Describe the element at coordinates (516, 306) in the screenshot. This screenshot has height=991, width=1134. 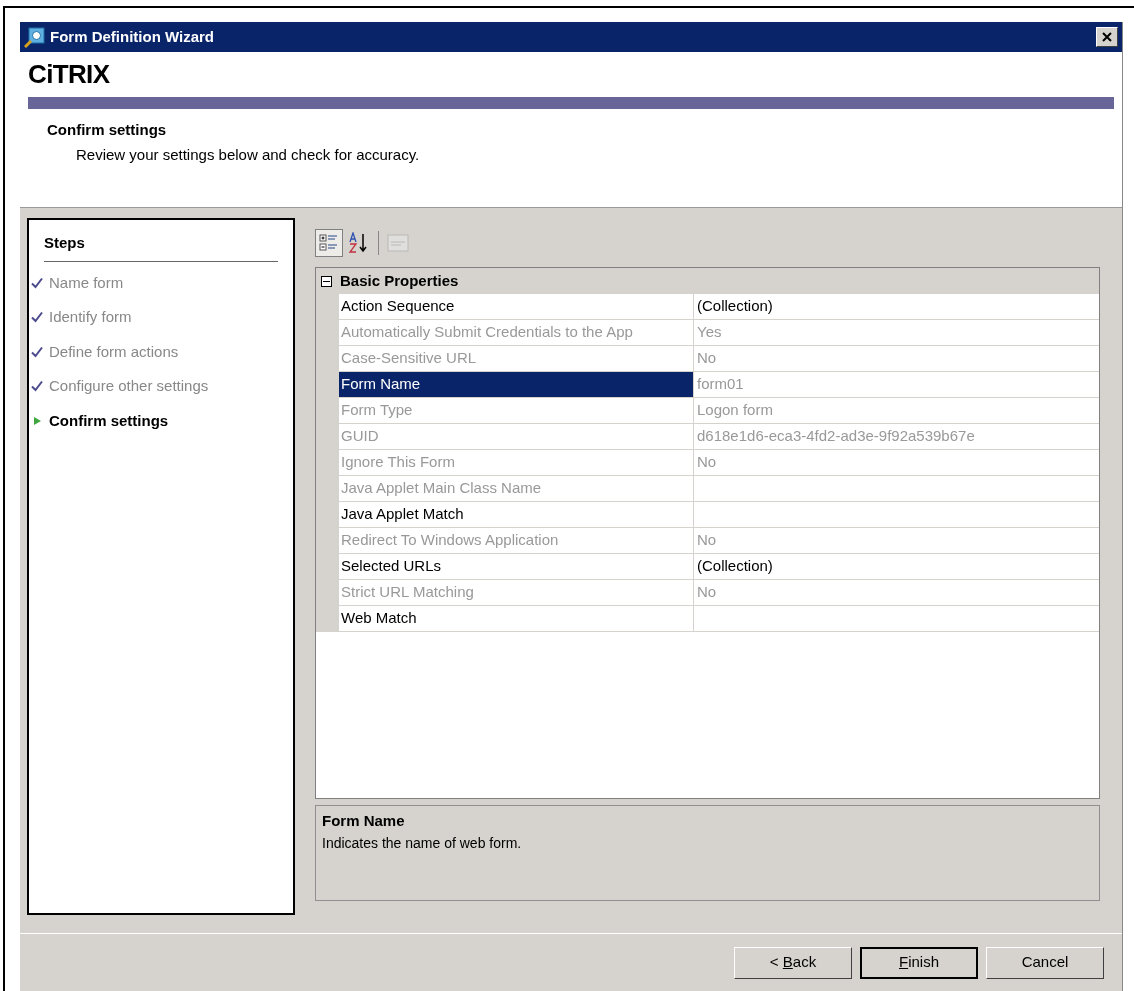
I see `property-name: Action Sequence` at that location.